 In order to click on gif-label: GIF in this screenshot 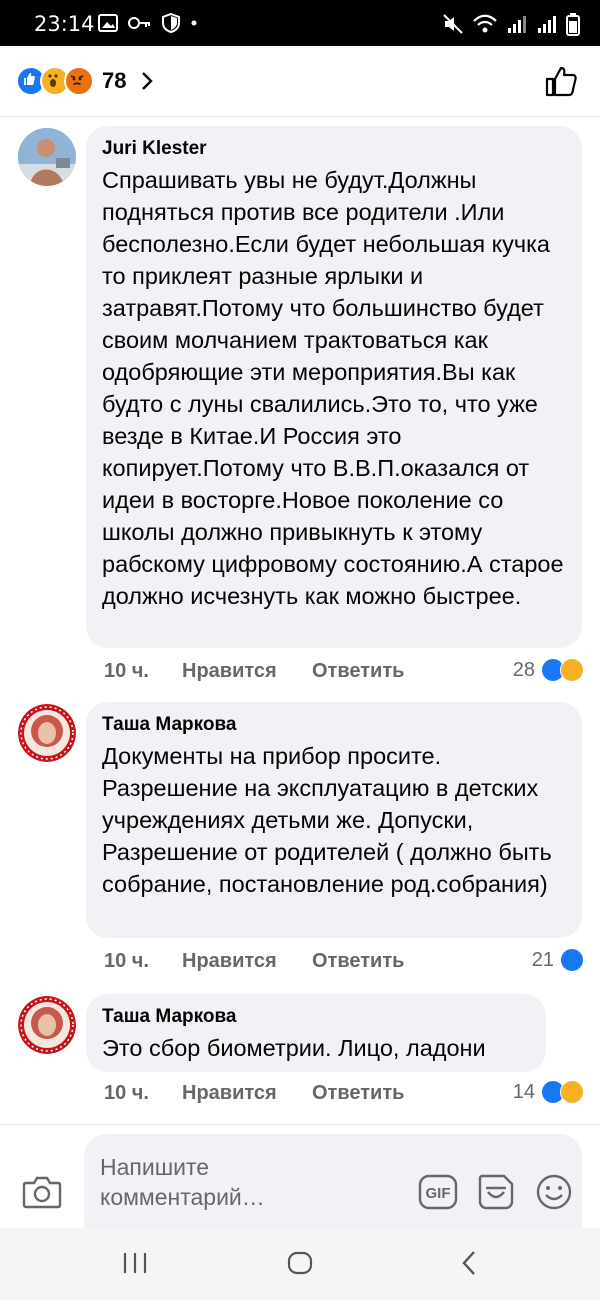, I will do `click(438, 1193)`.